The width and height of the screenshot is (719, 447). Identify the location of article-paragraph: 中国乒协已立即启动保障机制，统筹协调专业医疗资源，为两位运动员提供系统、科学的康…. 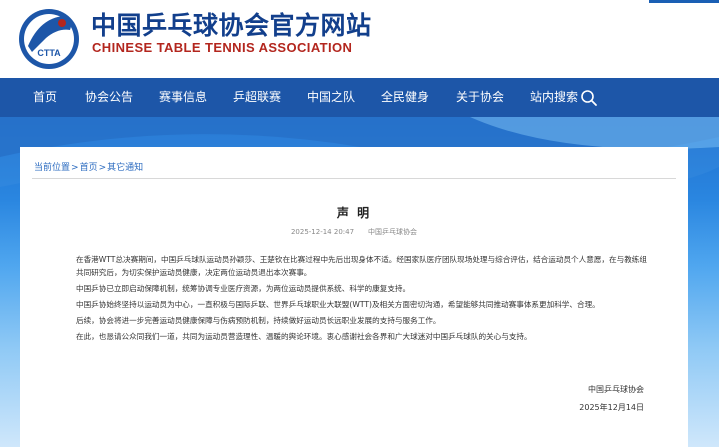
(243, 288).